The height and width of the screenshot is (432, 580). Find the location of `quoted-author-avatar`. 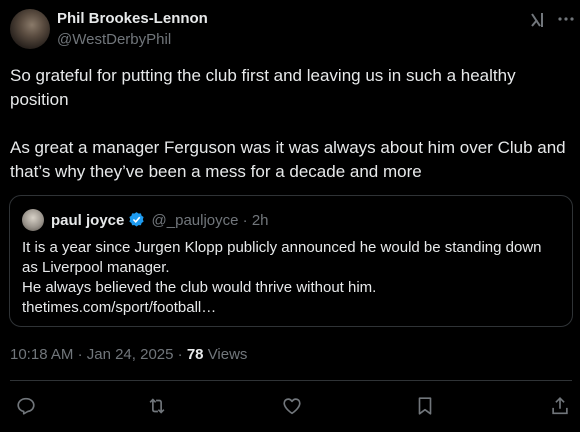

quoted-author-avatar is located at coordinates (33, 220).